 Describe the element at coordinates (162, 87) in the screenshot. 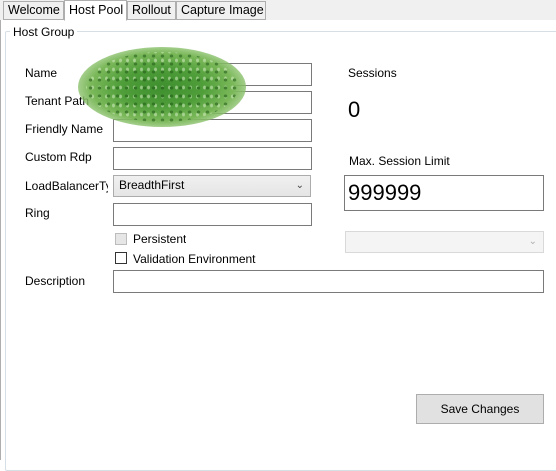

I see `redaction-texture` at that location.